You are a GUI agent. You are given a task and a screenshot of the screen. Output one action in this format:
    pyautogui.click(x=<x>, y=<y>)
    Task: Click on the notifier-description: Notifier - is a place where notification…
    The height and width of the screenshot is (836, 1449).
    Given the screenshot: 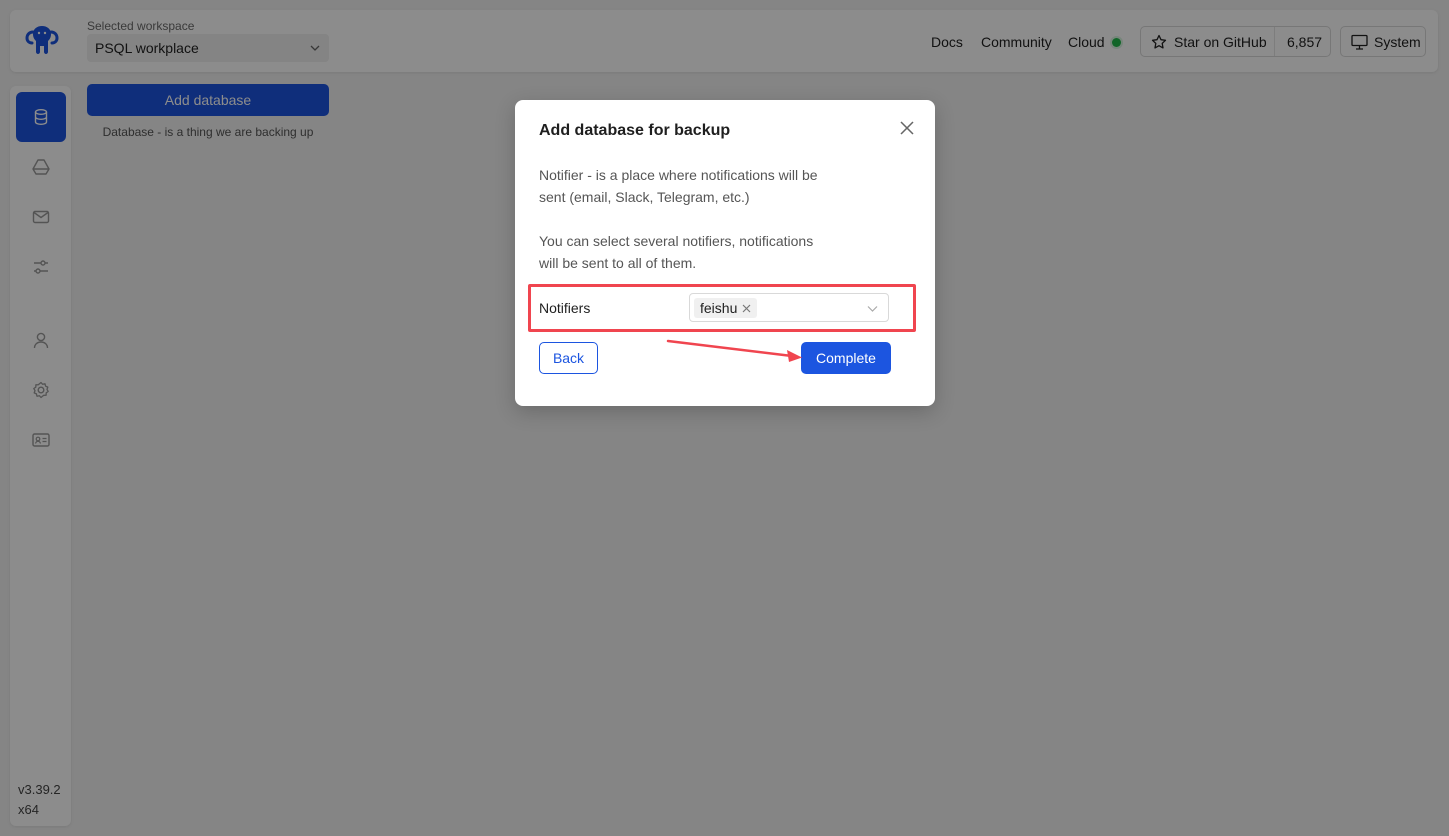 What is the action you would take?
    pyautogui.click(x=684, y=186)
    